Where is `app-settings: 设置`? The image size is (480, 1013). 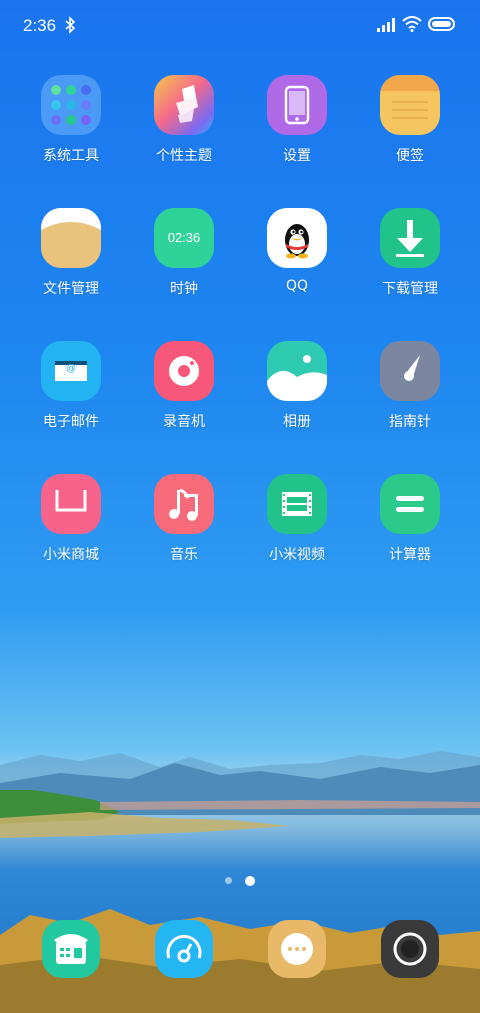
app-settings: 设置 is located at coordinates (297, 120).